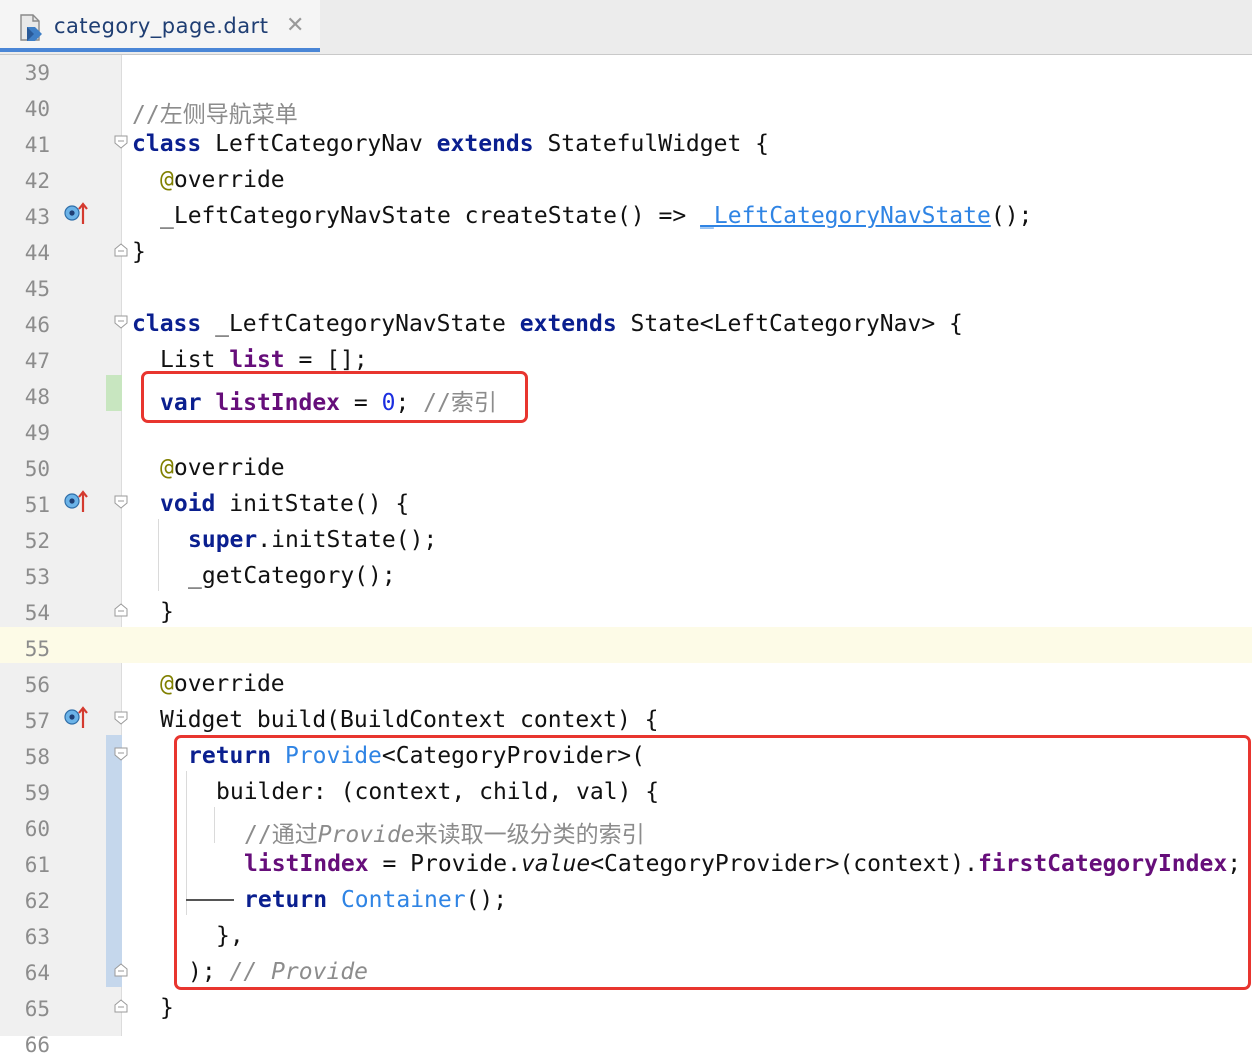 Image resolution: width=1252 pixels, height=1063 pixels. What do you see at coordinates (264, 360) in the screenshot?
I see `code-line: List list = [];` at bounding box center [264, 360].